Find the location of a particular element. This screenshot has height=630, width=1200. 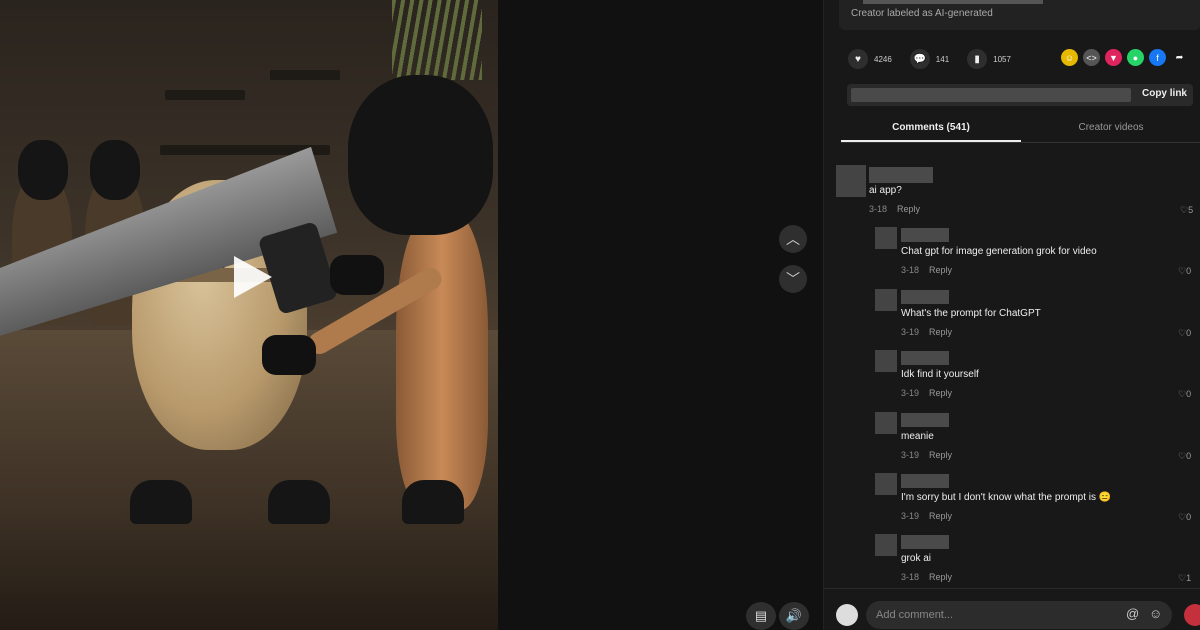

tab-comments: Comments (541) is located at coordinates (931, 129).